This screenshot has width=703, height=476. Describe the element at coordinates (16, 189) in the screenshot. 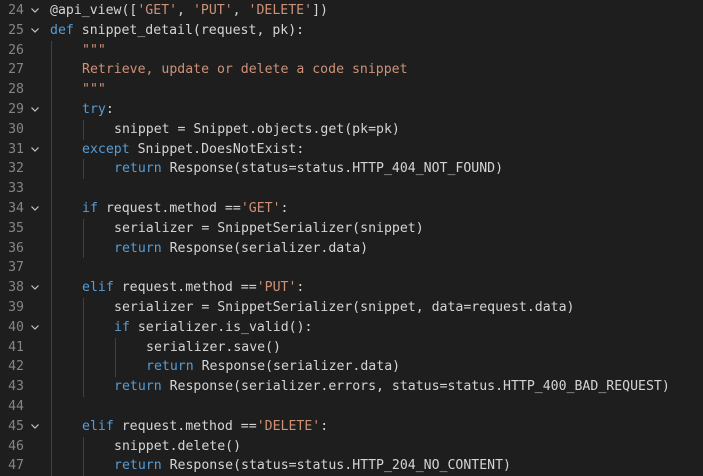

I see `line-number: 33` at that location.